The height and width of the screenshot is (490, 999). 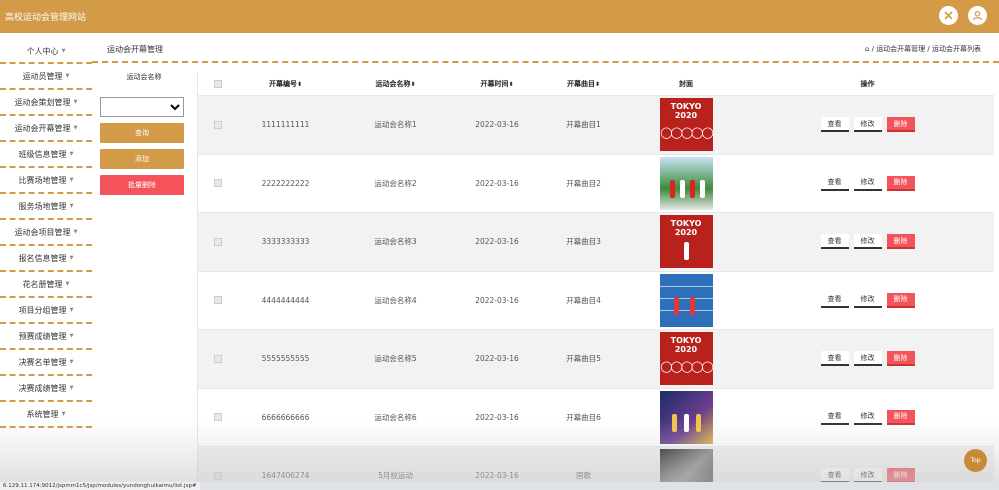 I want to click on cell-name: 运动会名称6, so click(x=395, y=417).